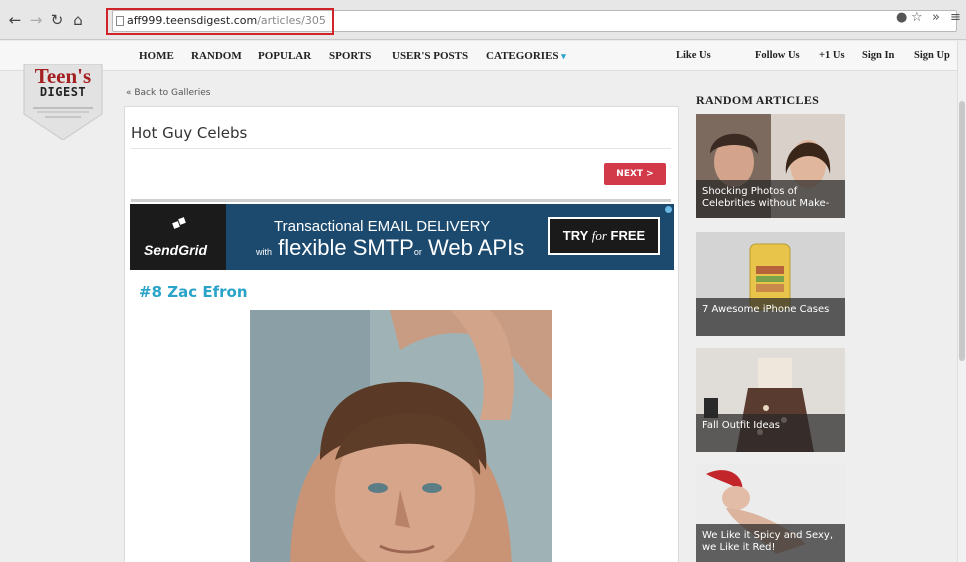 The image size is (966, 562). Describe the element at coordinates (777, 55) in the screenshot. I see `nav-follow-us: Follow Us` at that location.